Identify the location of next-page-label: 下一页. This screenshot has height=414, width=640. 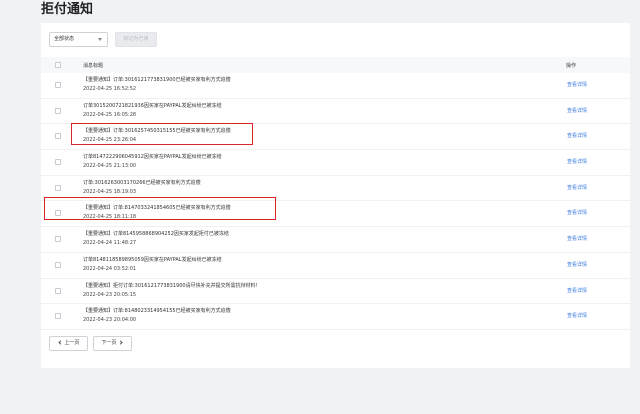
(109, 343).